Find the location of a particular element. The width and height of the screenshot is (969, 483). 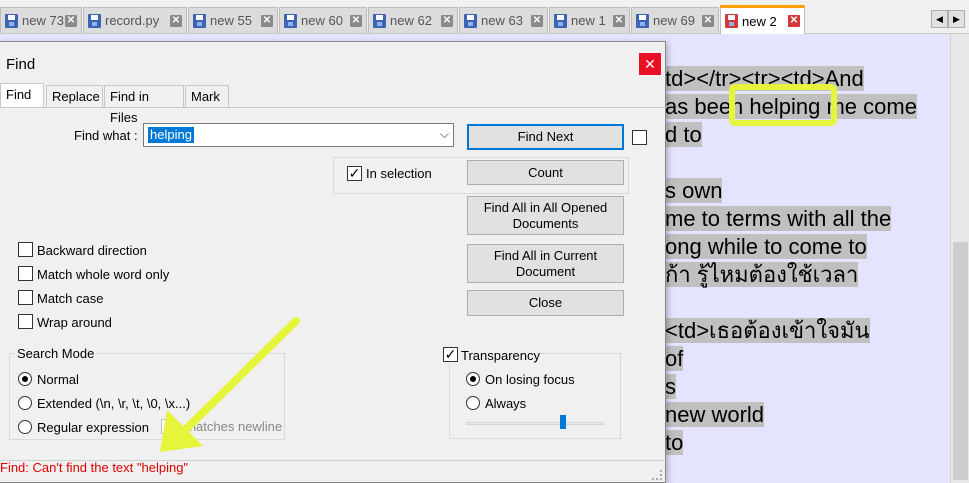

tab-label: new 2 is located at coordinates (759, 21).